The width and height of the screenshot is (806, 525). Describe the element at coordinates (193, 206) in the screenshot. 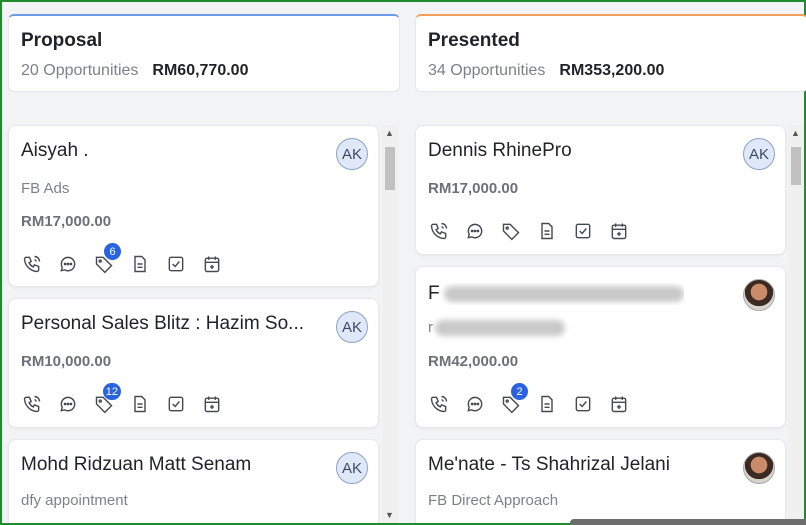

I see `opportunity-card: Aisyah . AK FB Ads RM17,000.00 6` at that location.